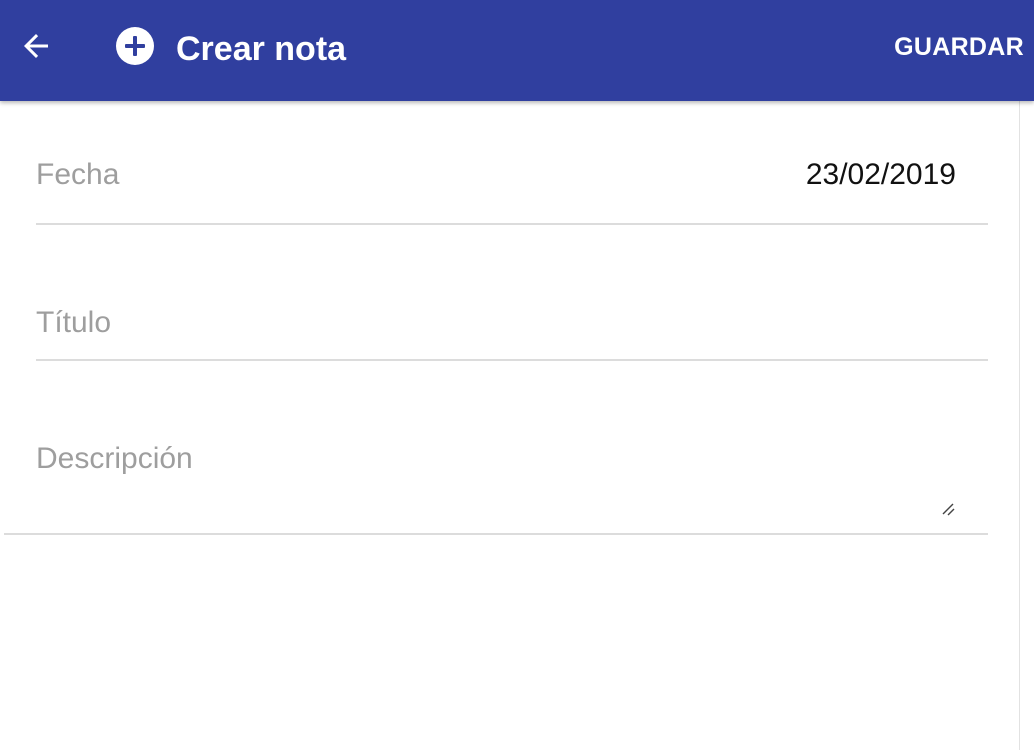 The width and height of the screenshot is (1034, 750). I want to click on date-field-value: 23/02/2019, so click(881, 175).